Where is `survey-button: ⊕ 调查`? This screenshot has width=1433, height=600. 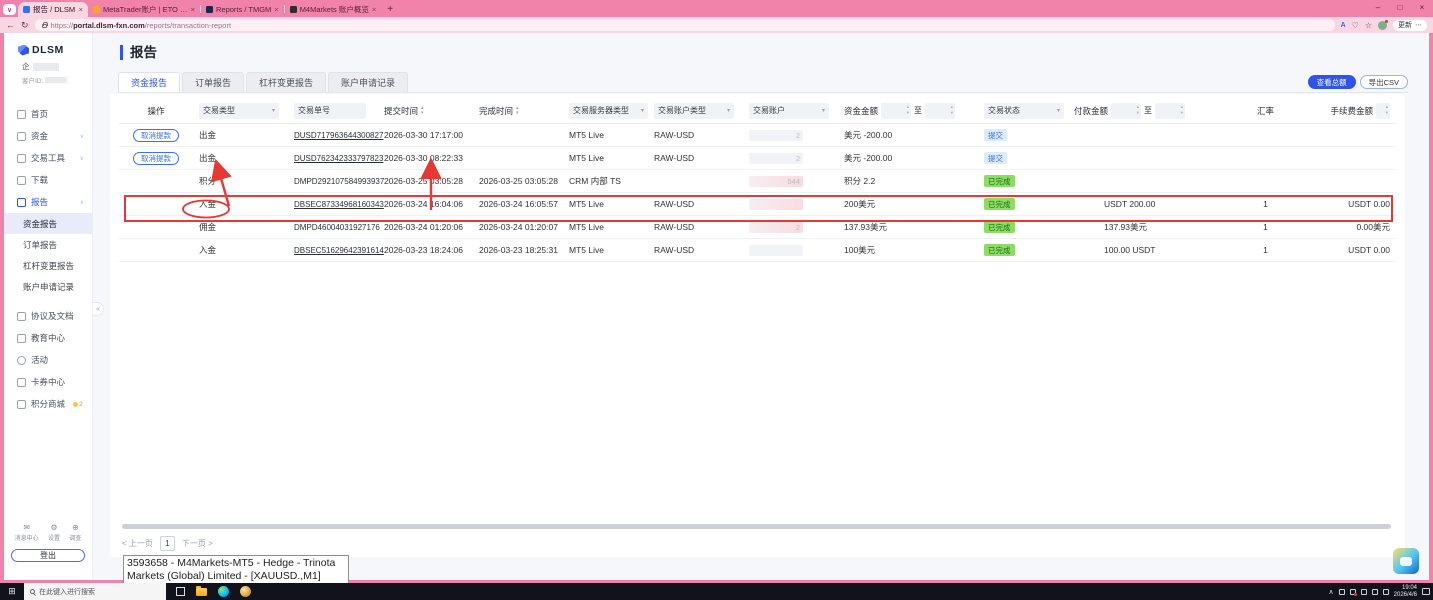
survey-button: ⊕ 调查 is located at coordinates (75, 532).